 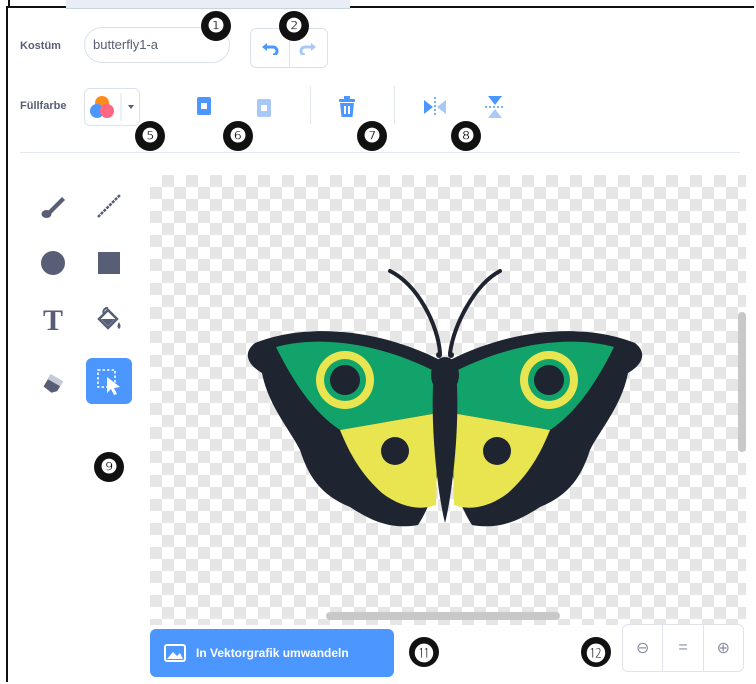 I want to click on circle-tool, so click(x=53, y=263).